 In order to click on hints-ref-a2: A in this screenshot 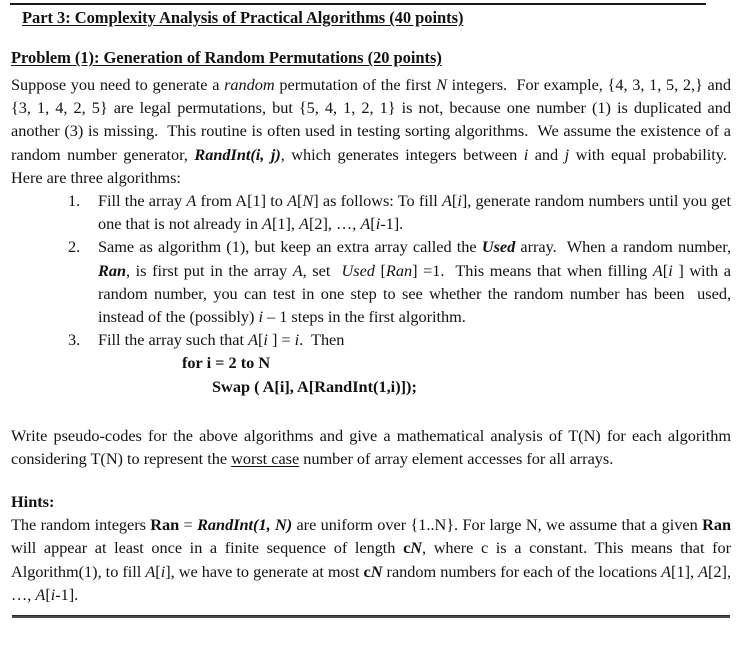, I will do `click(703, 571)`.